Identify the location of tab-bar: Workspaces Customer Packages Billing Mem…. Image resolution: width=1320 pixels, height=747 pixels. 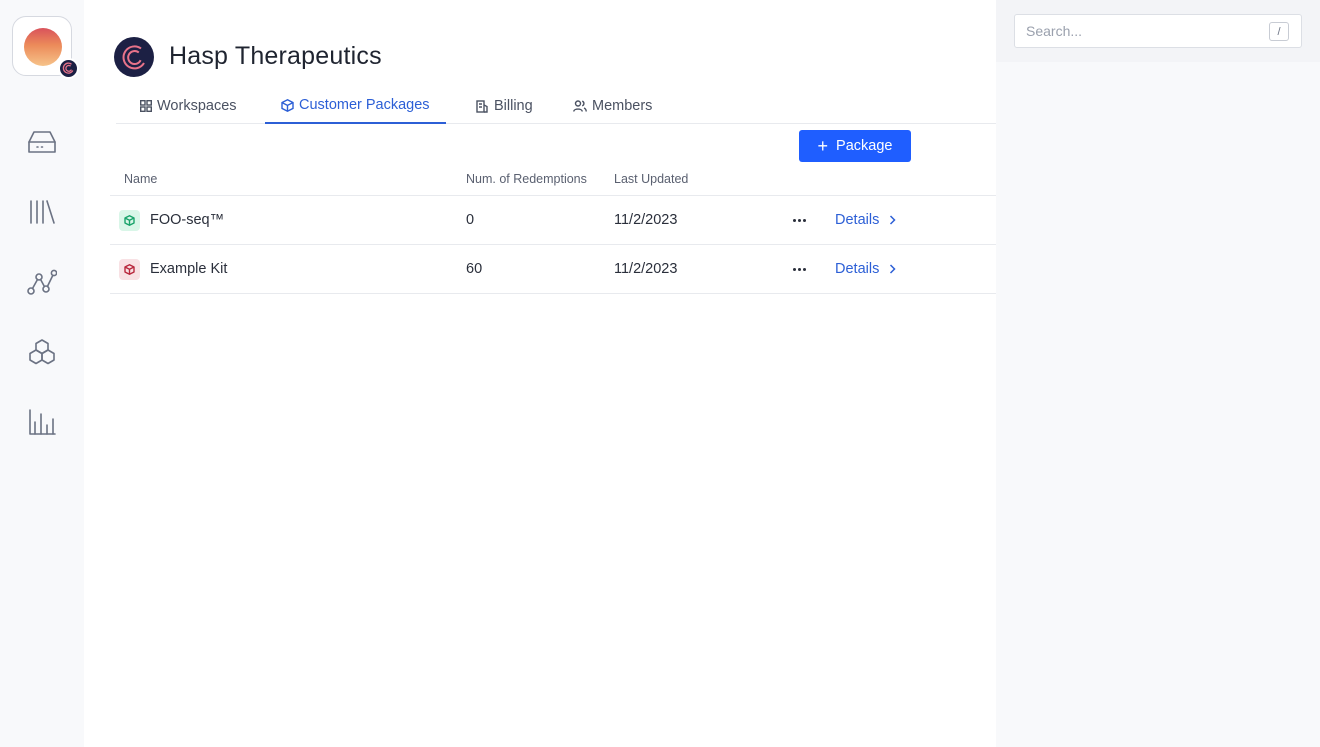
(556, 106).